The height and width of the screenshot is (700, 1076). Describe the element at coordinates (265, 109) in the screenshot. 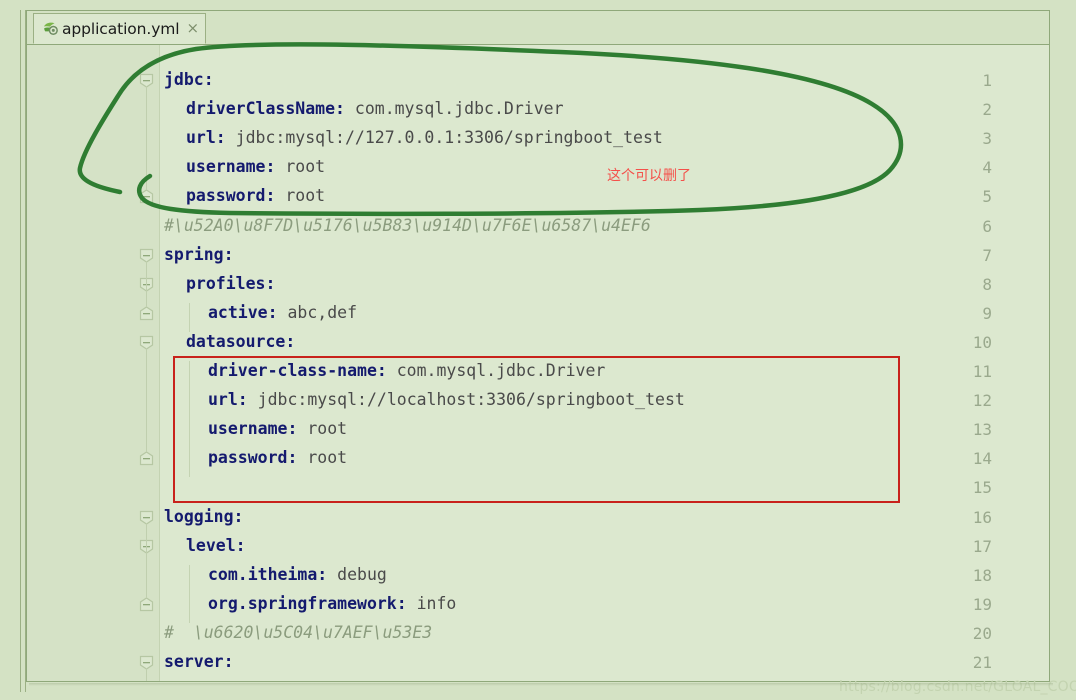

I see `code-key: driverClassName:` at that location.